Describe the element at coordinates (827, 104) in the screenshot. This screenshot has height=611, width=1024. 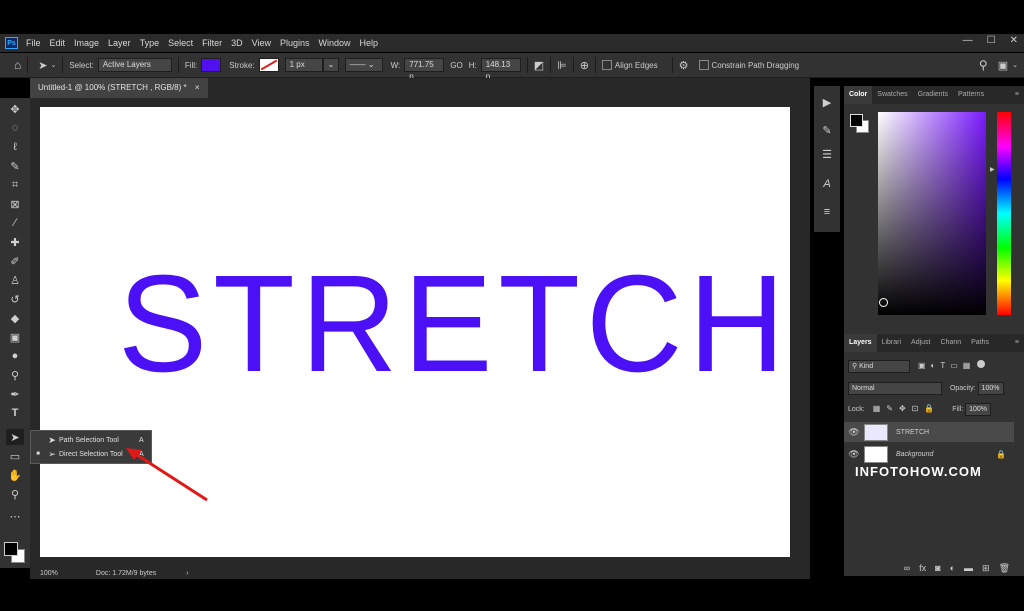
I see `play-icon: ▶` at that location.